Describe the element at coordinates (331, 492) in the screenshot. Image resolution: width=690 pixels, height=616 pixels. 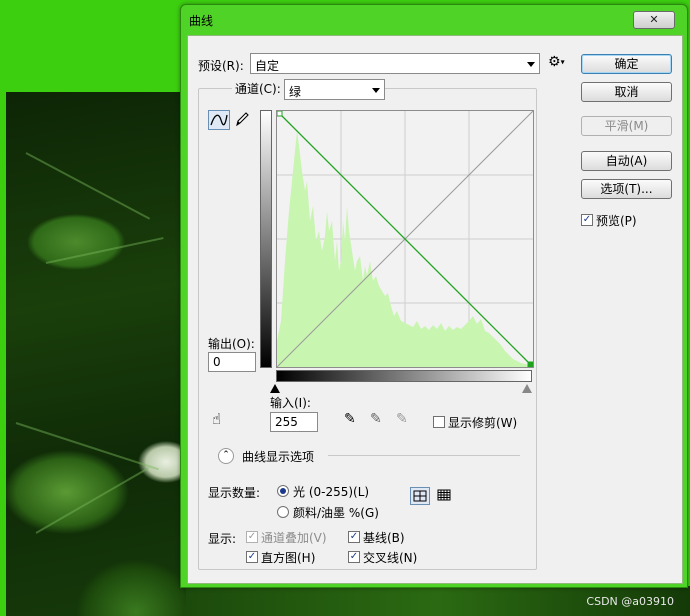
I see `light-label: 光 (0-255)(L)` at that location.